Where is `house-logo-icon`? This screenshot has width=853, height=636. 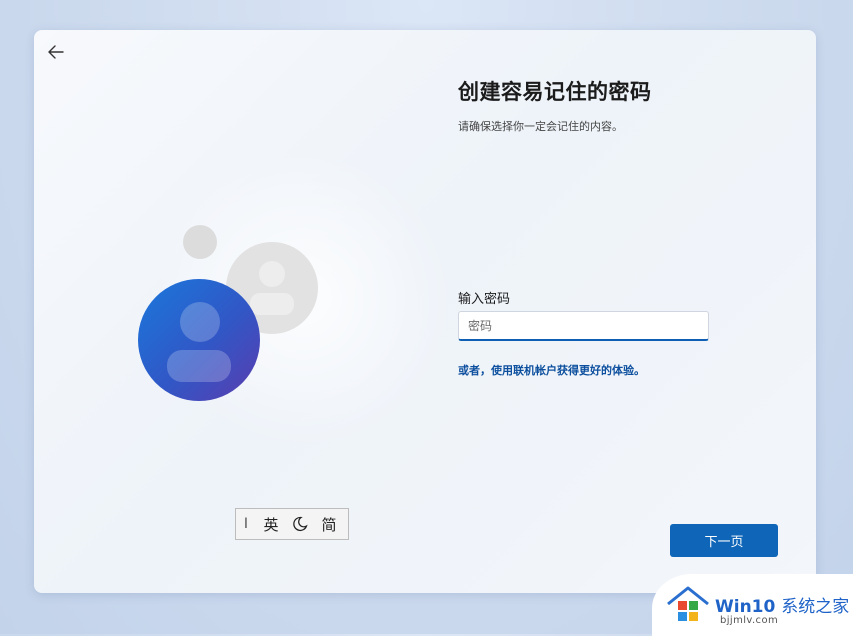 house-logo-icon is located at coordinates (688, 603).